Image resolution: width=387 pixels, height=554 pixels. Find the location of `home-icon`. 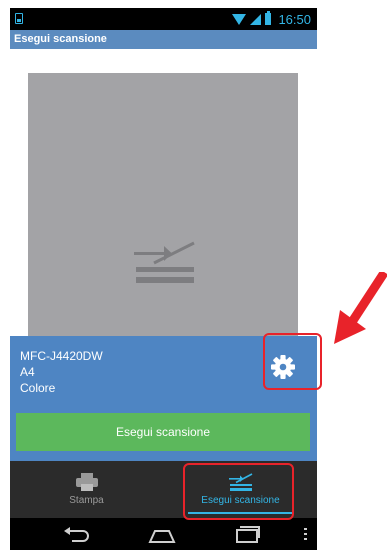

home-icon is located at coordinates (162, 534).